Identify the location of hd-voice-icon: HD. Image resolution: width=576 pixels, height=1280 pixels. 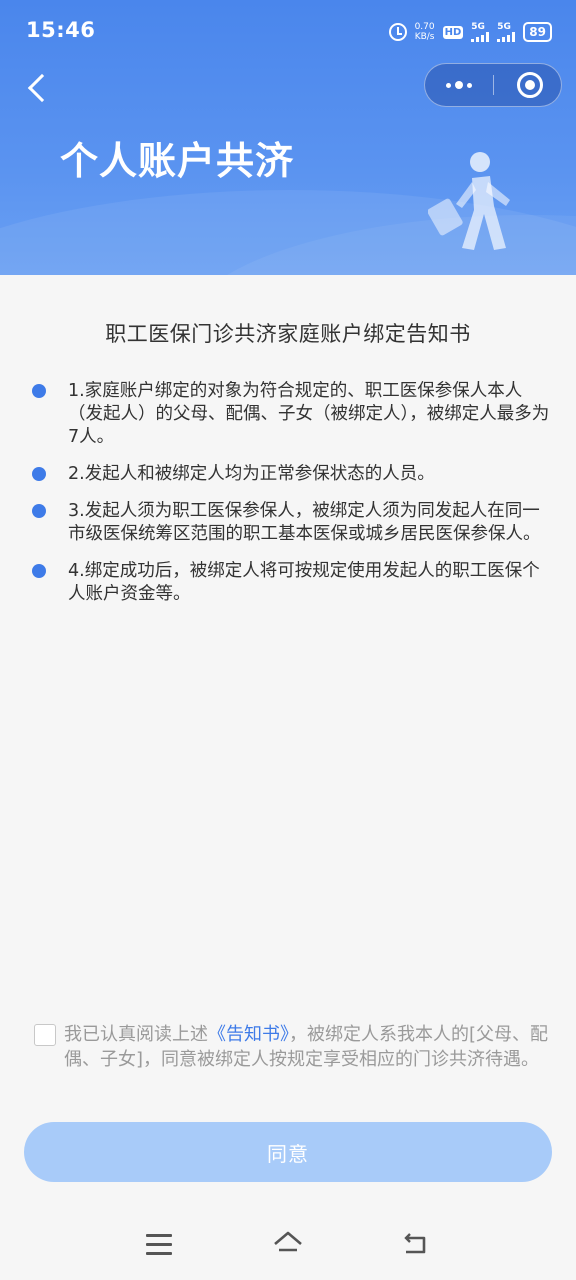
(453, 32).